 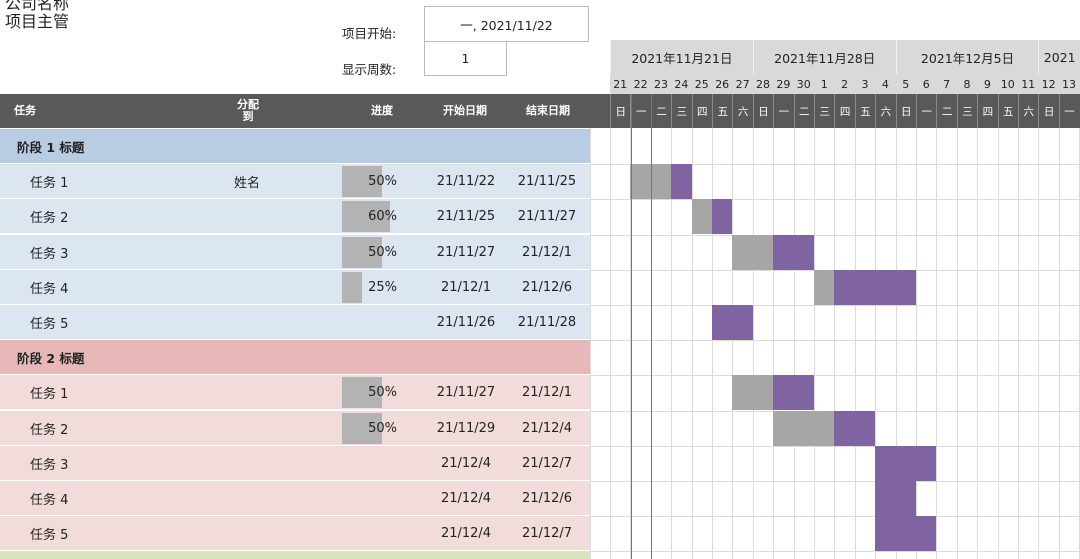 I want to click on task-assigned: 姓名, so click(x=247, y=184).